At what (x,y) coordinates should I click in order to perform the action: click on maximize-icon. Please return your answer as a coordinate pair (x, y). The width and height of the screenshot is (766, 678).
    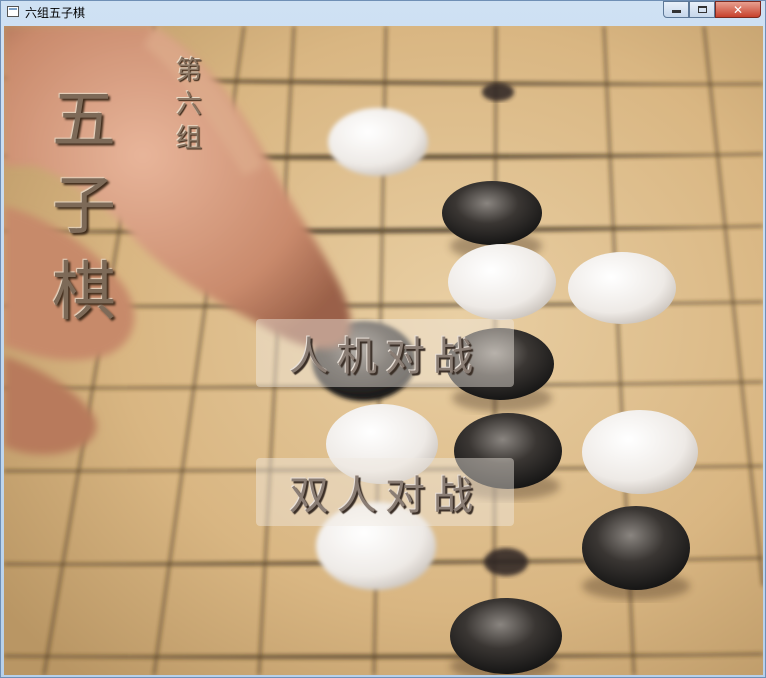
    Looking at the image, I should click on (702, 9).